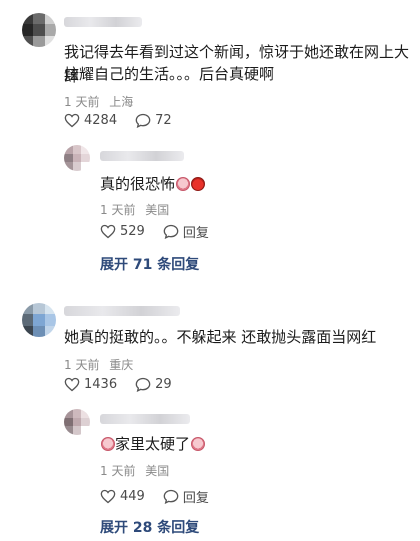 Image resolution: width=420 pixels, height=541 pixels. What do you see at coordinates (127, 120) in the screenshot?
I see `comment-actions: 4284 72` at bounding box center [127, 120].